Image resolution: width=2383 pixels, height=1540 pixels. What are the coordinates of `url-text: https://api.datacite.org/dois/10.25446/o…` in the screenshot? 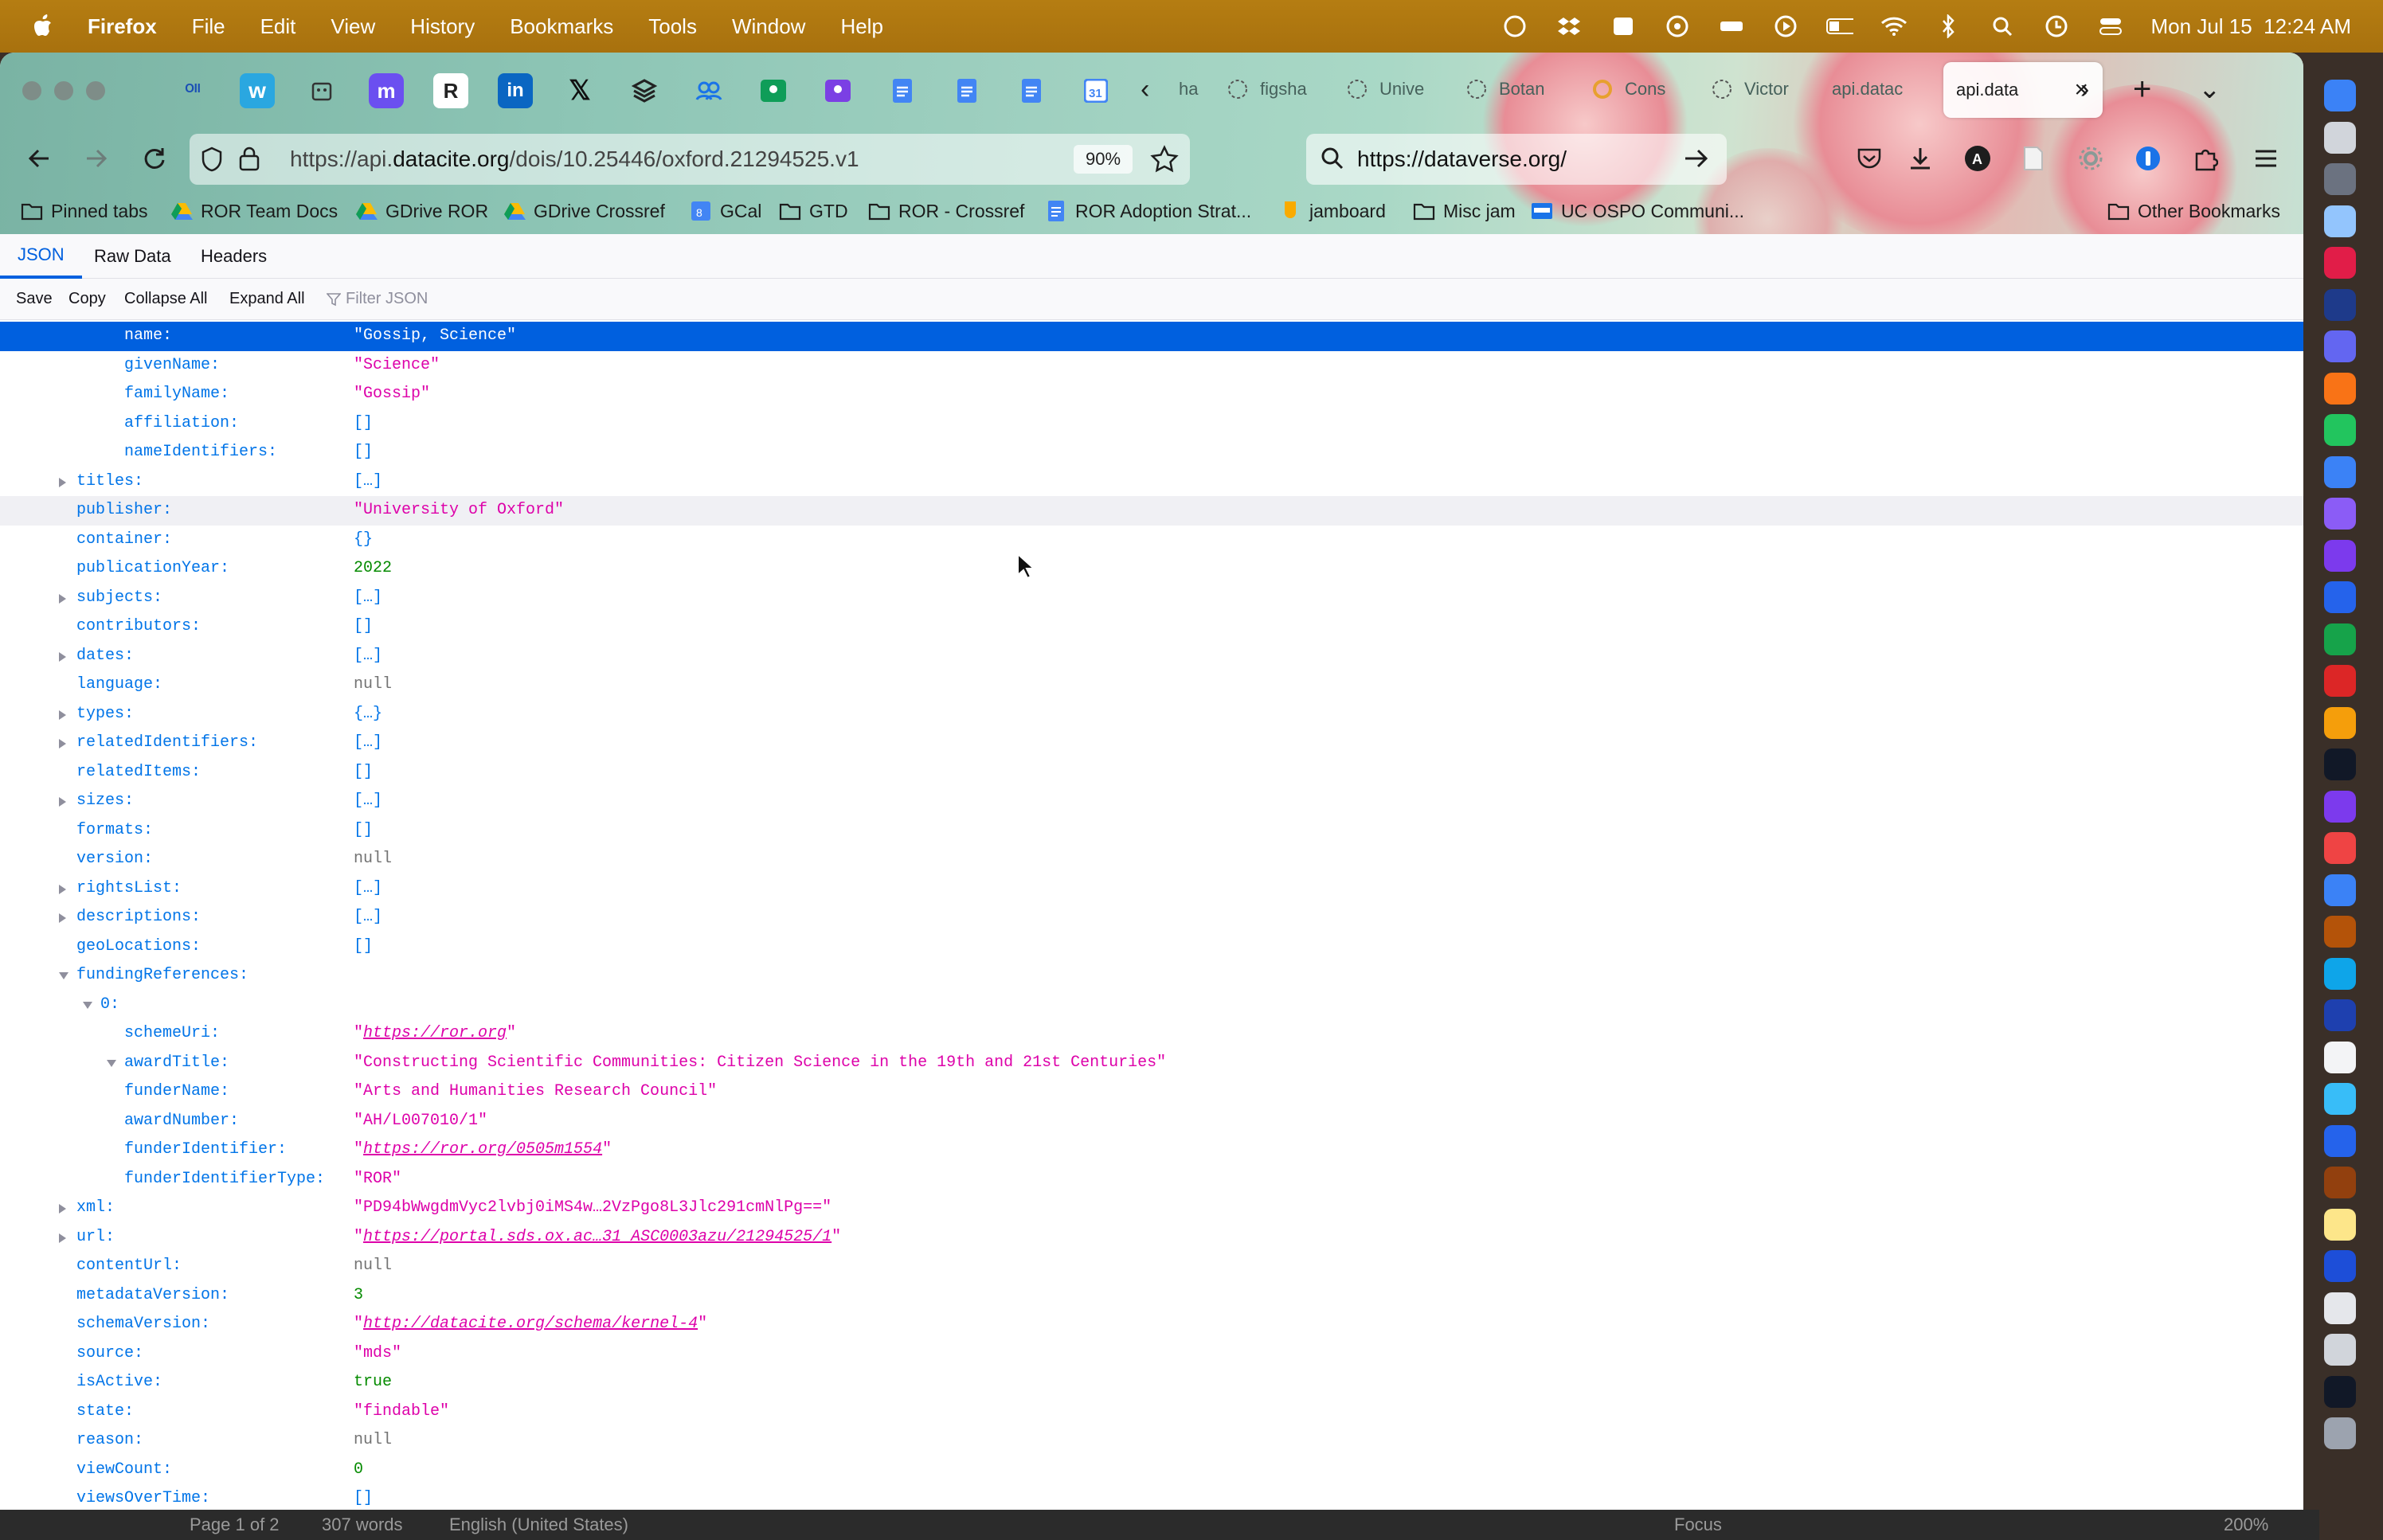 It's located at (574, 159).